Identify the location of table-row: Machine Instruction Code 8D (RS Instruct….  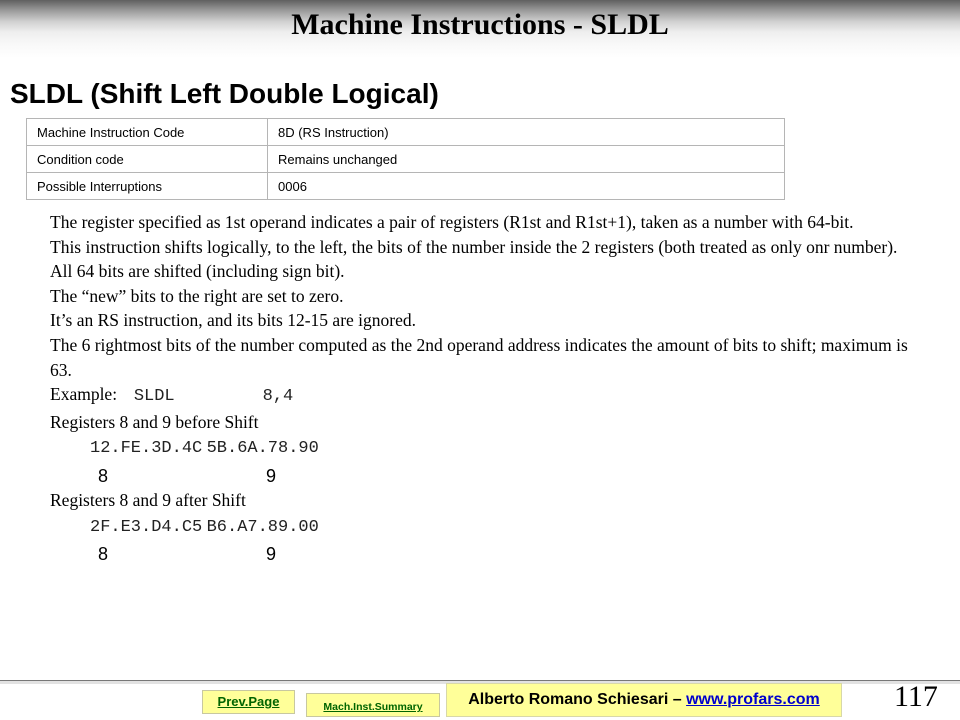
(405, 132).